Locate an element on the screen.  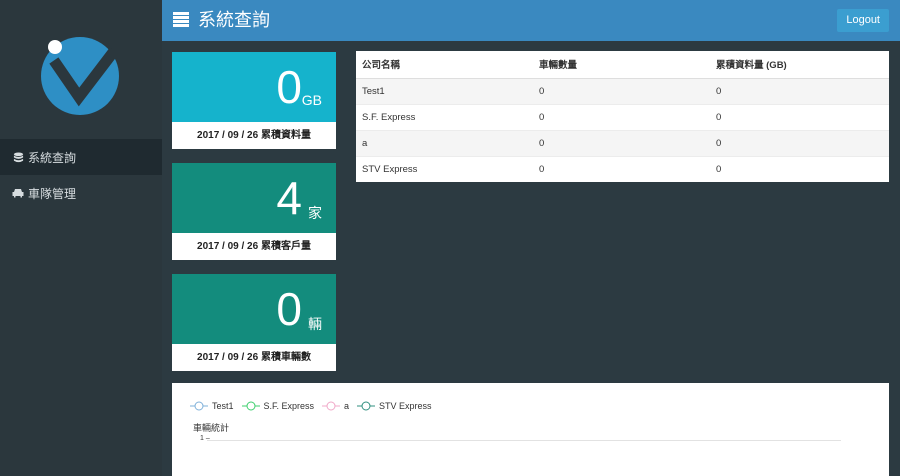
legend-item-sf-express: S.F. Express is located at coordinates (278, 406).